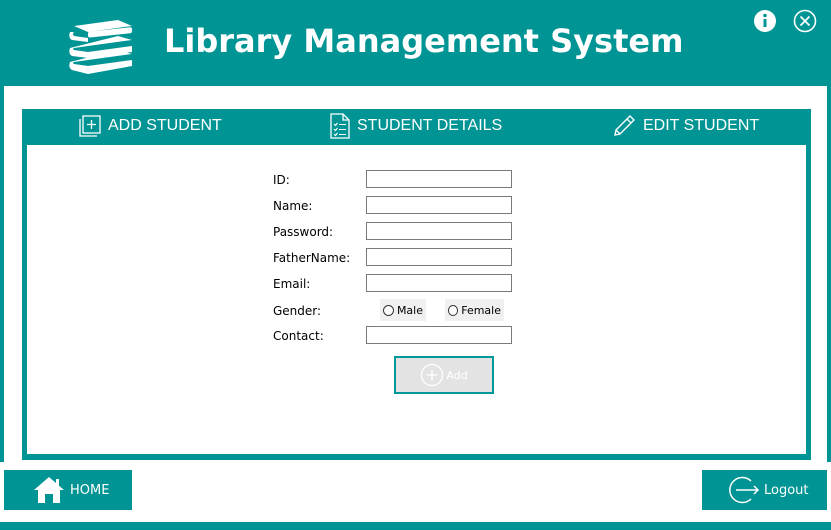  I want to click on add-square-icon, so click(90, 126).